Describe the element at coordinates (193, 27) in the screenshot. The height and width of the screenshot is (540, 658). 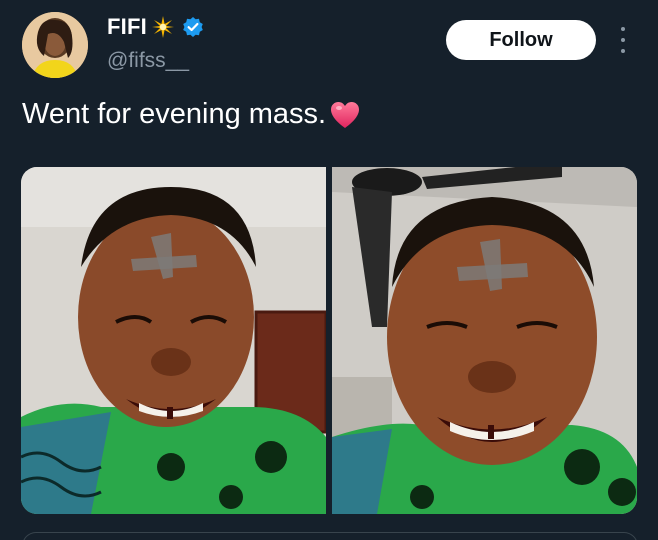
I see `verified-badge-icon` at that location.